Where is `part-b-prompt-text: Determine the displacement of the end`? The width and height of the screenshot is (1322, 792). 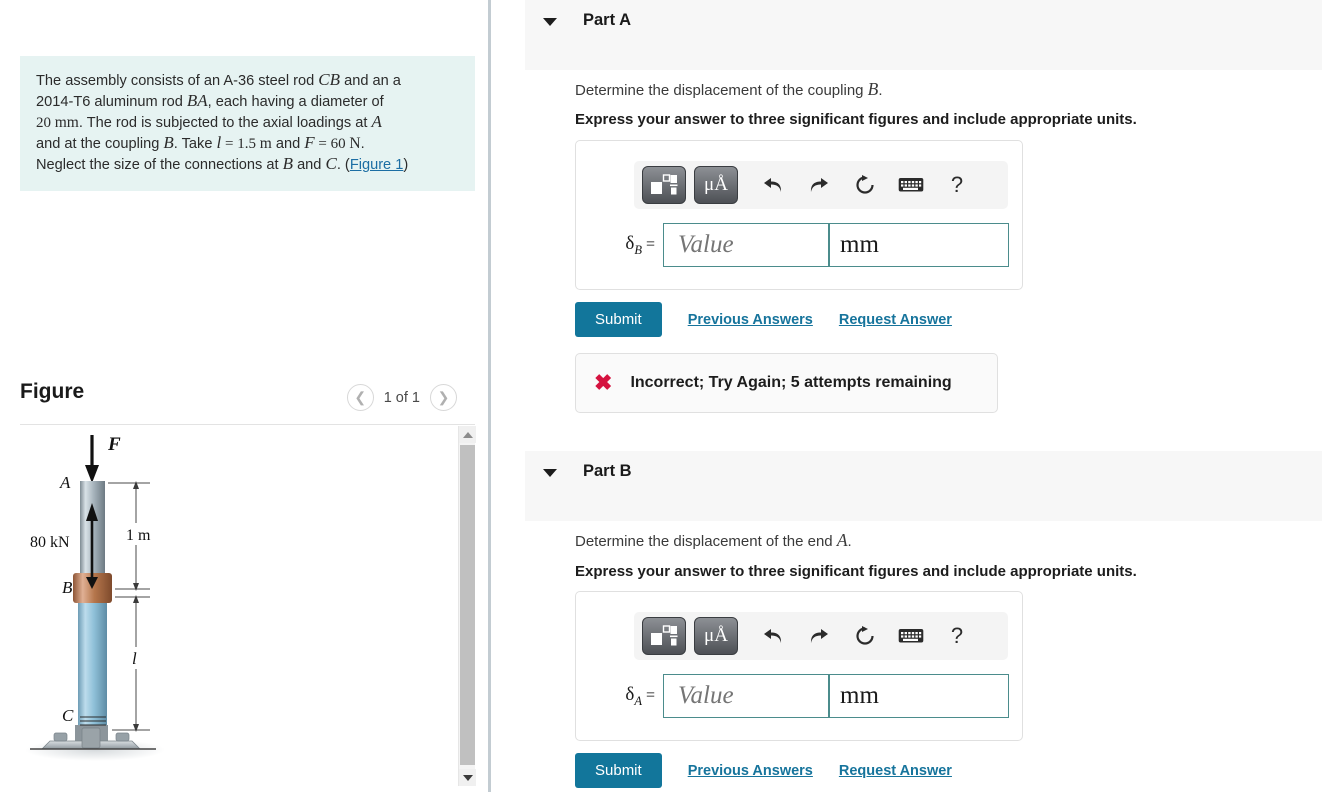
part-b-prompt-text: Determine the displacement of the end is located at coordinates (706, 541).